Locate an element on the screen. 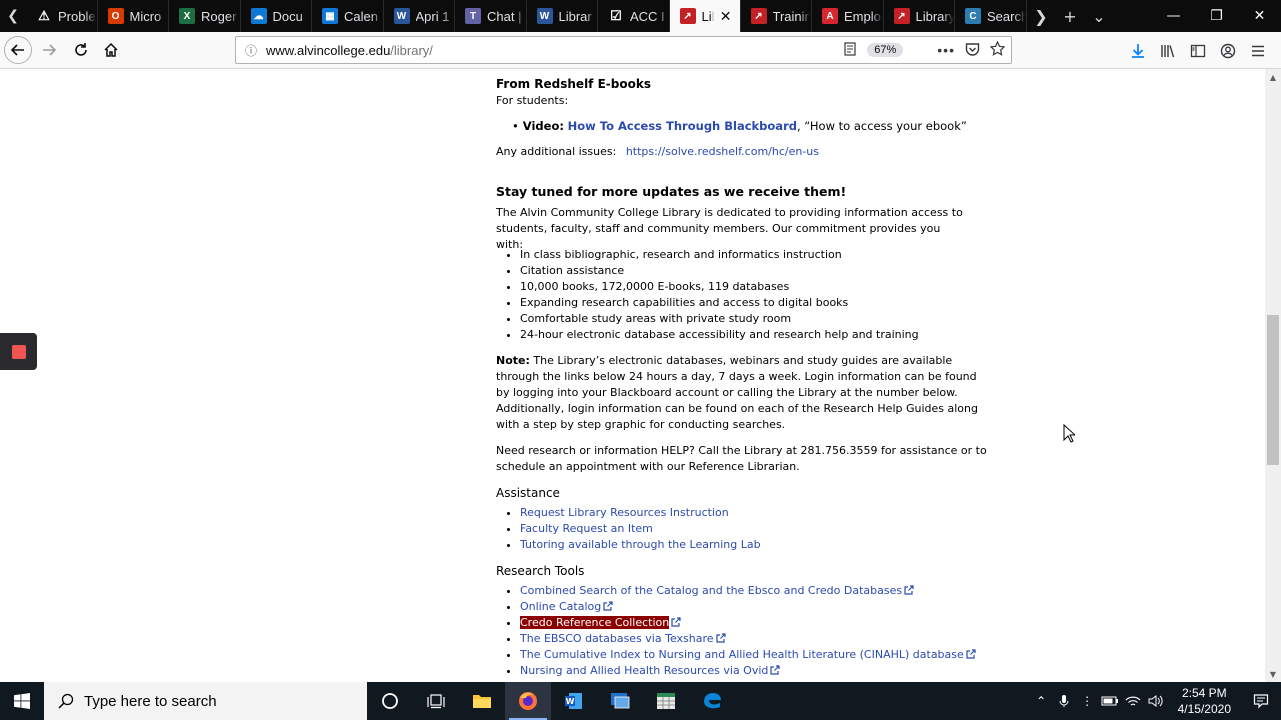 Image resolution: width=1281 pixels, height=720 pixels. assistance-link: Faculty Request an Item is located at coordinates (586, 528).